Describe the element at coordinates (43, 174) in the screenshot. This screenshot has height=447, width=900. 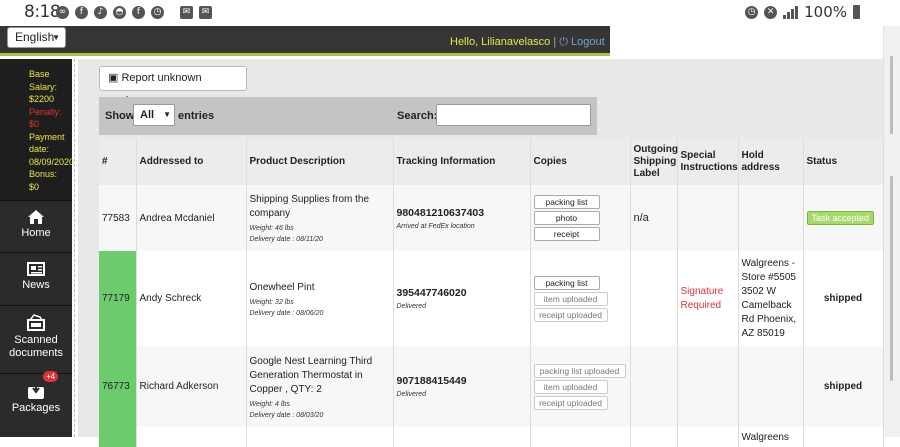
I see `bonus-label: Bonus:` at that location.